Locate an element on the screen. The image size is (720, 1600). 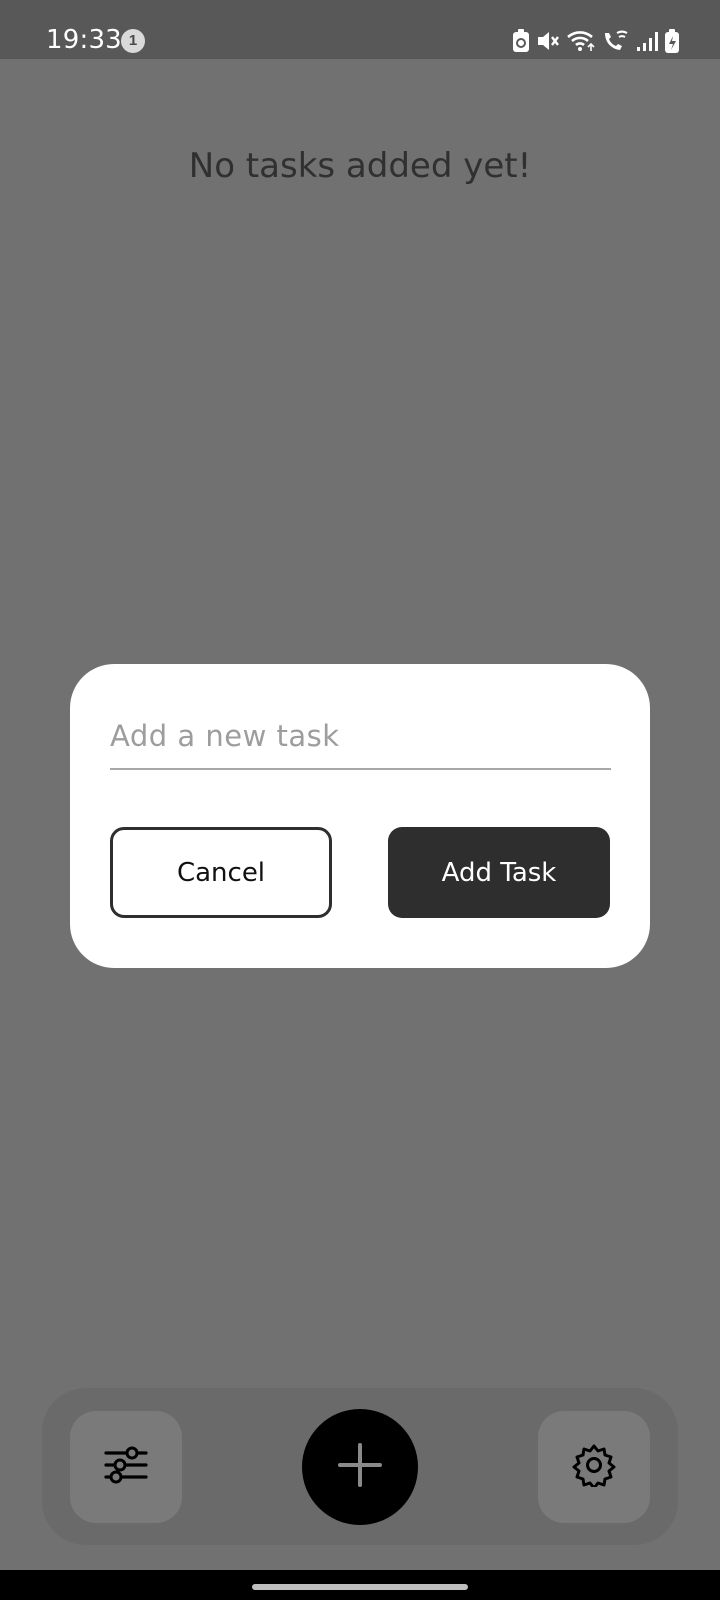
gear-icon is located at coordinates (594, 1467).